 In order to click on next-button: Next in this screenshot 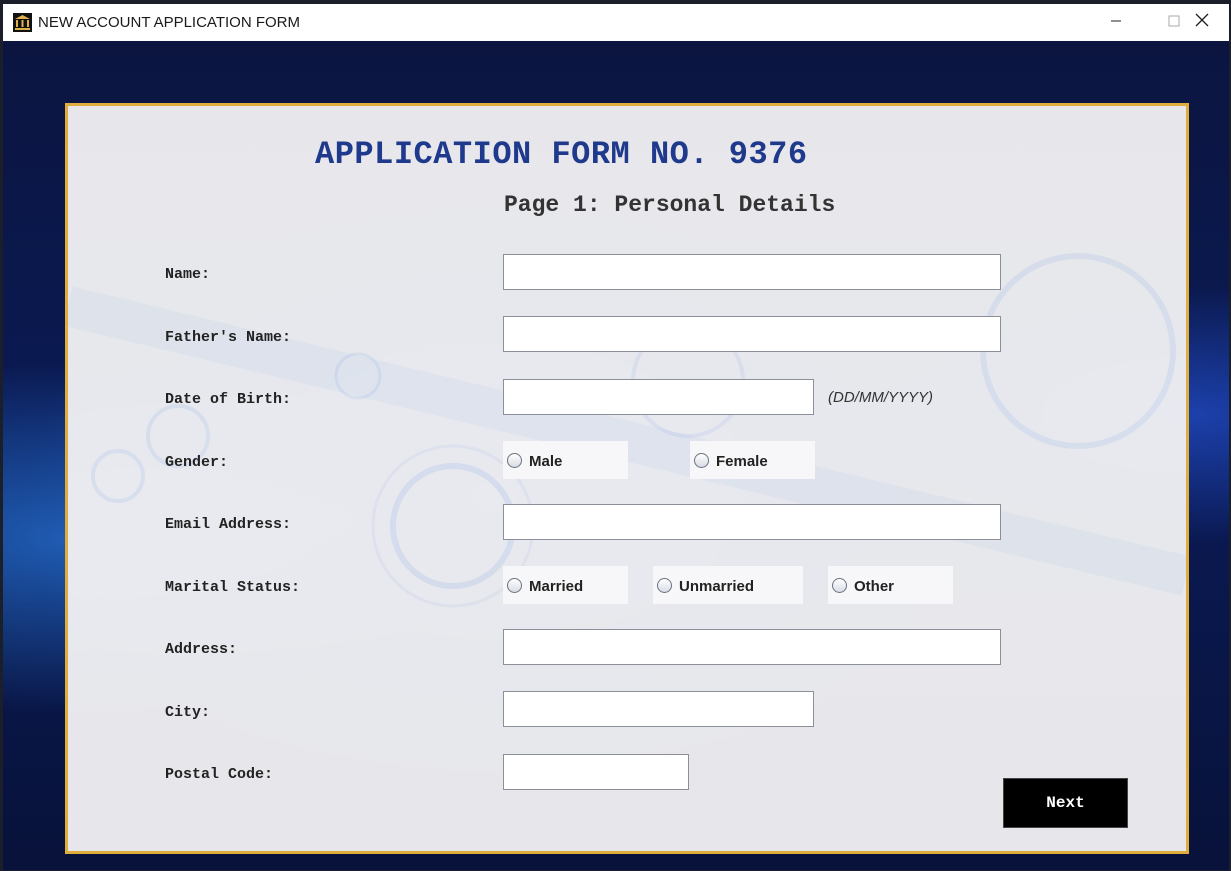, I will do `click(1065, 803)`.